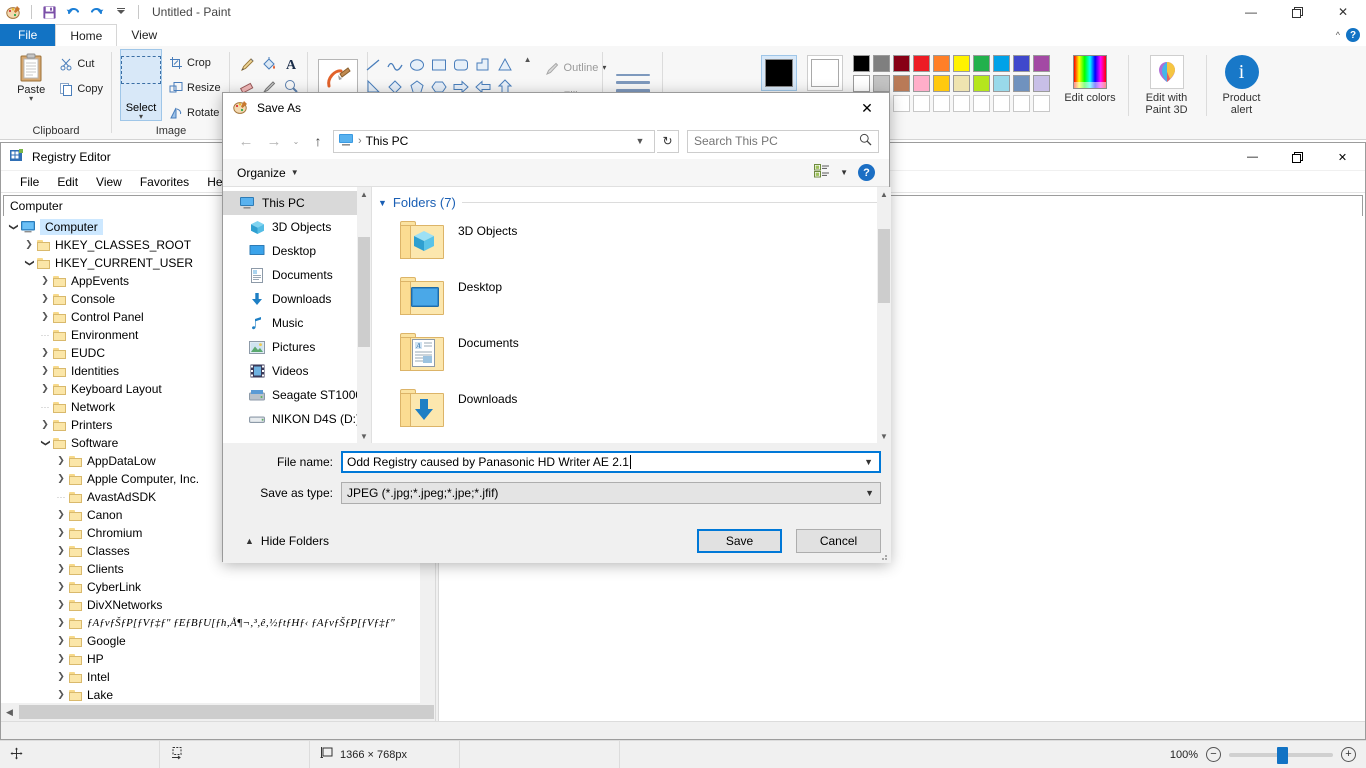 This screenshot has height=768, width=1366. I want to click on palette-swatch-r2-c5, so click(941, 83).